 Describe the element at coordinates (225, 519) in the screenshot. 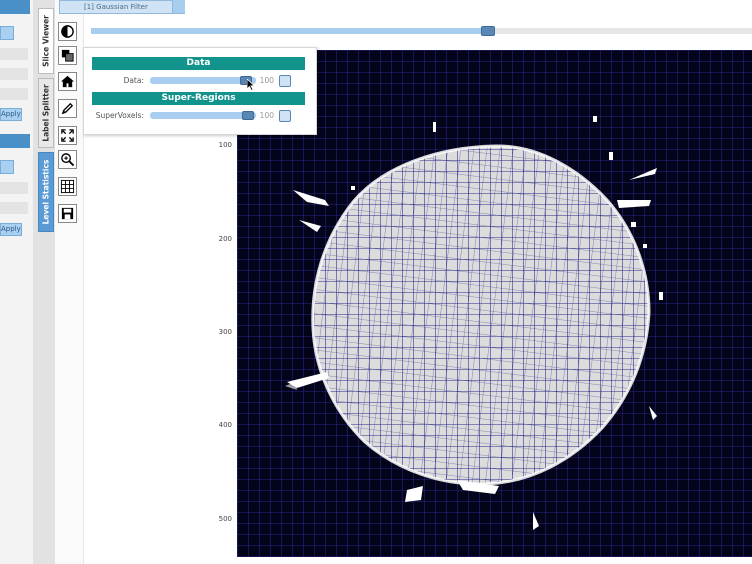

I see `y-tick-label: 500` at that location.